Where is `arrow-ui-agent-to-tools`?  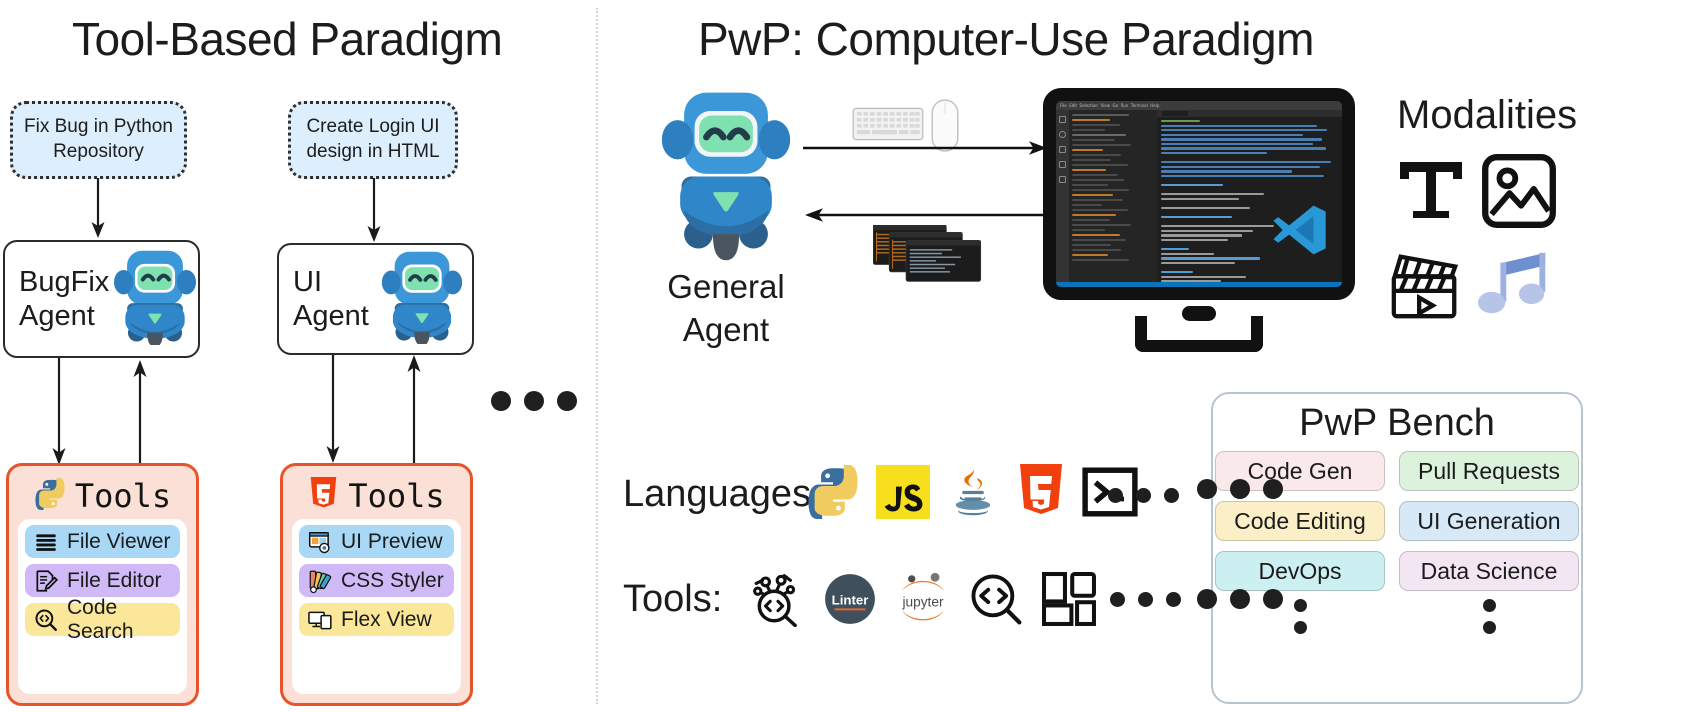 arrow-ui-agent-to-tools is located at coordinates (373, 412).